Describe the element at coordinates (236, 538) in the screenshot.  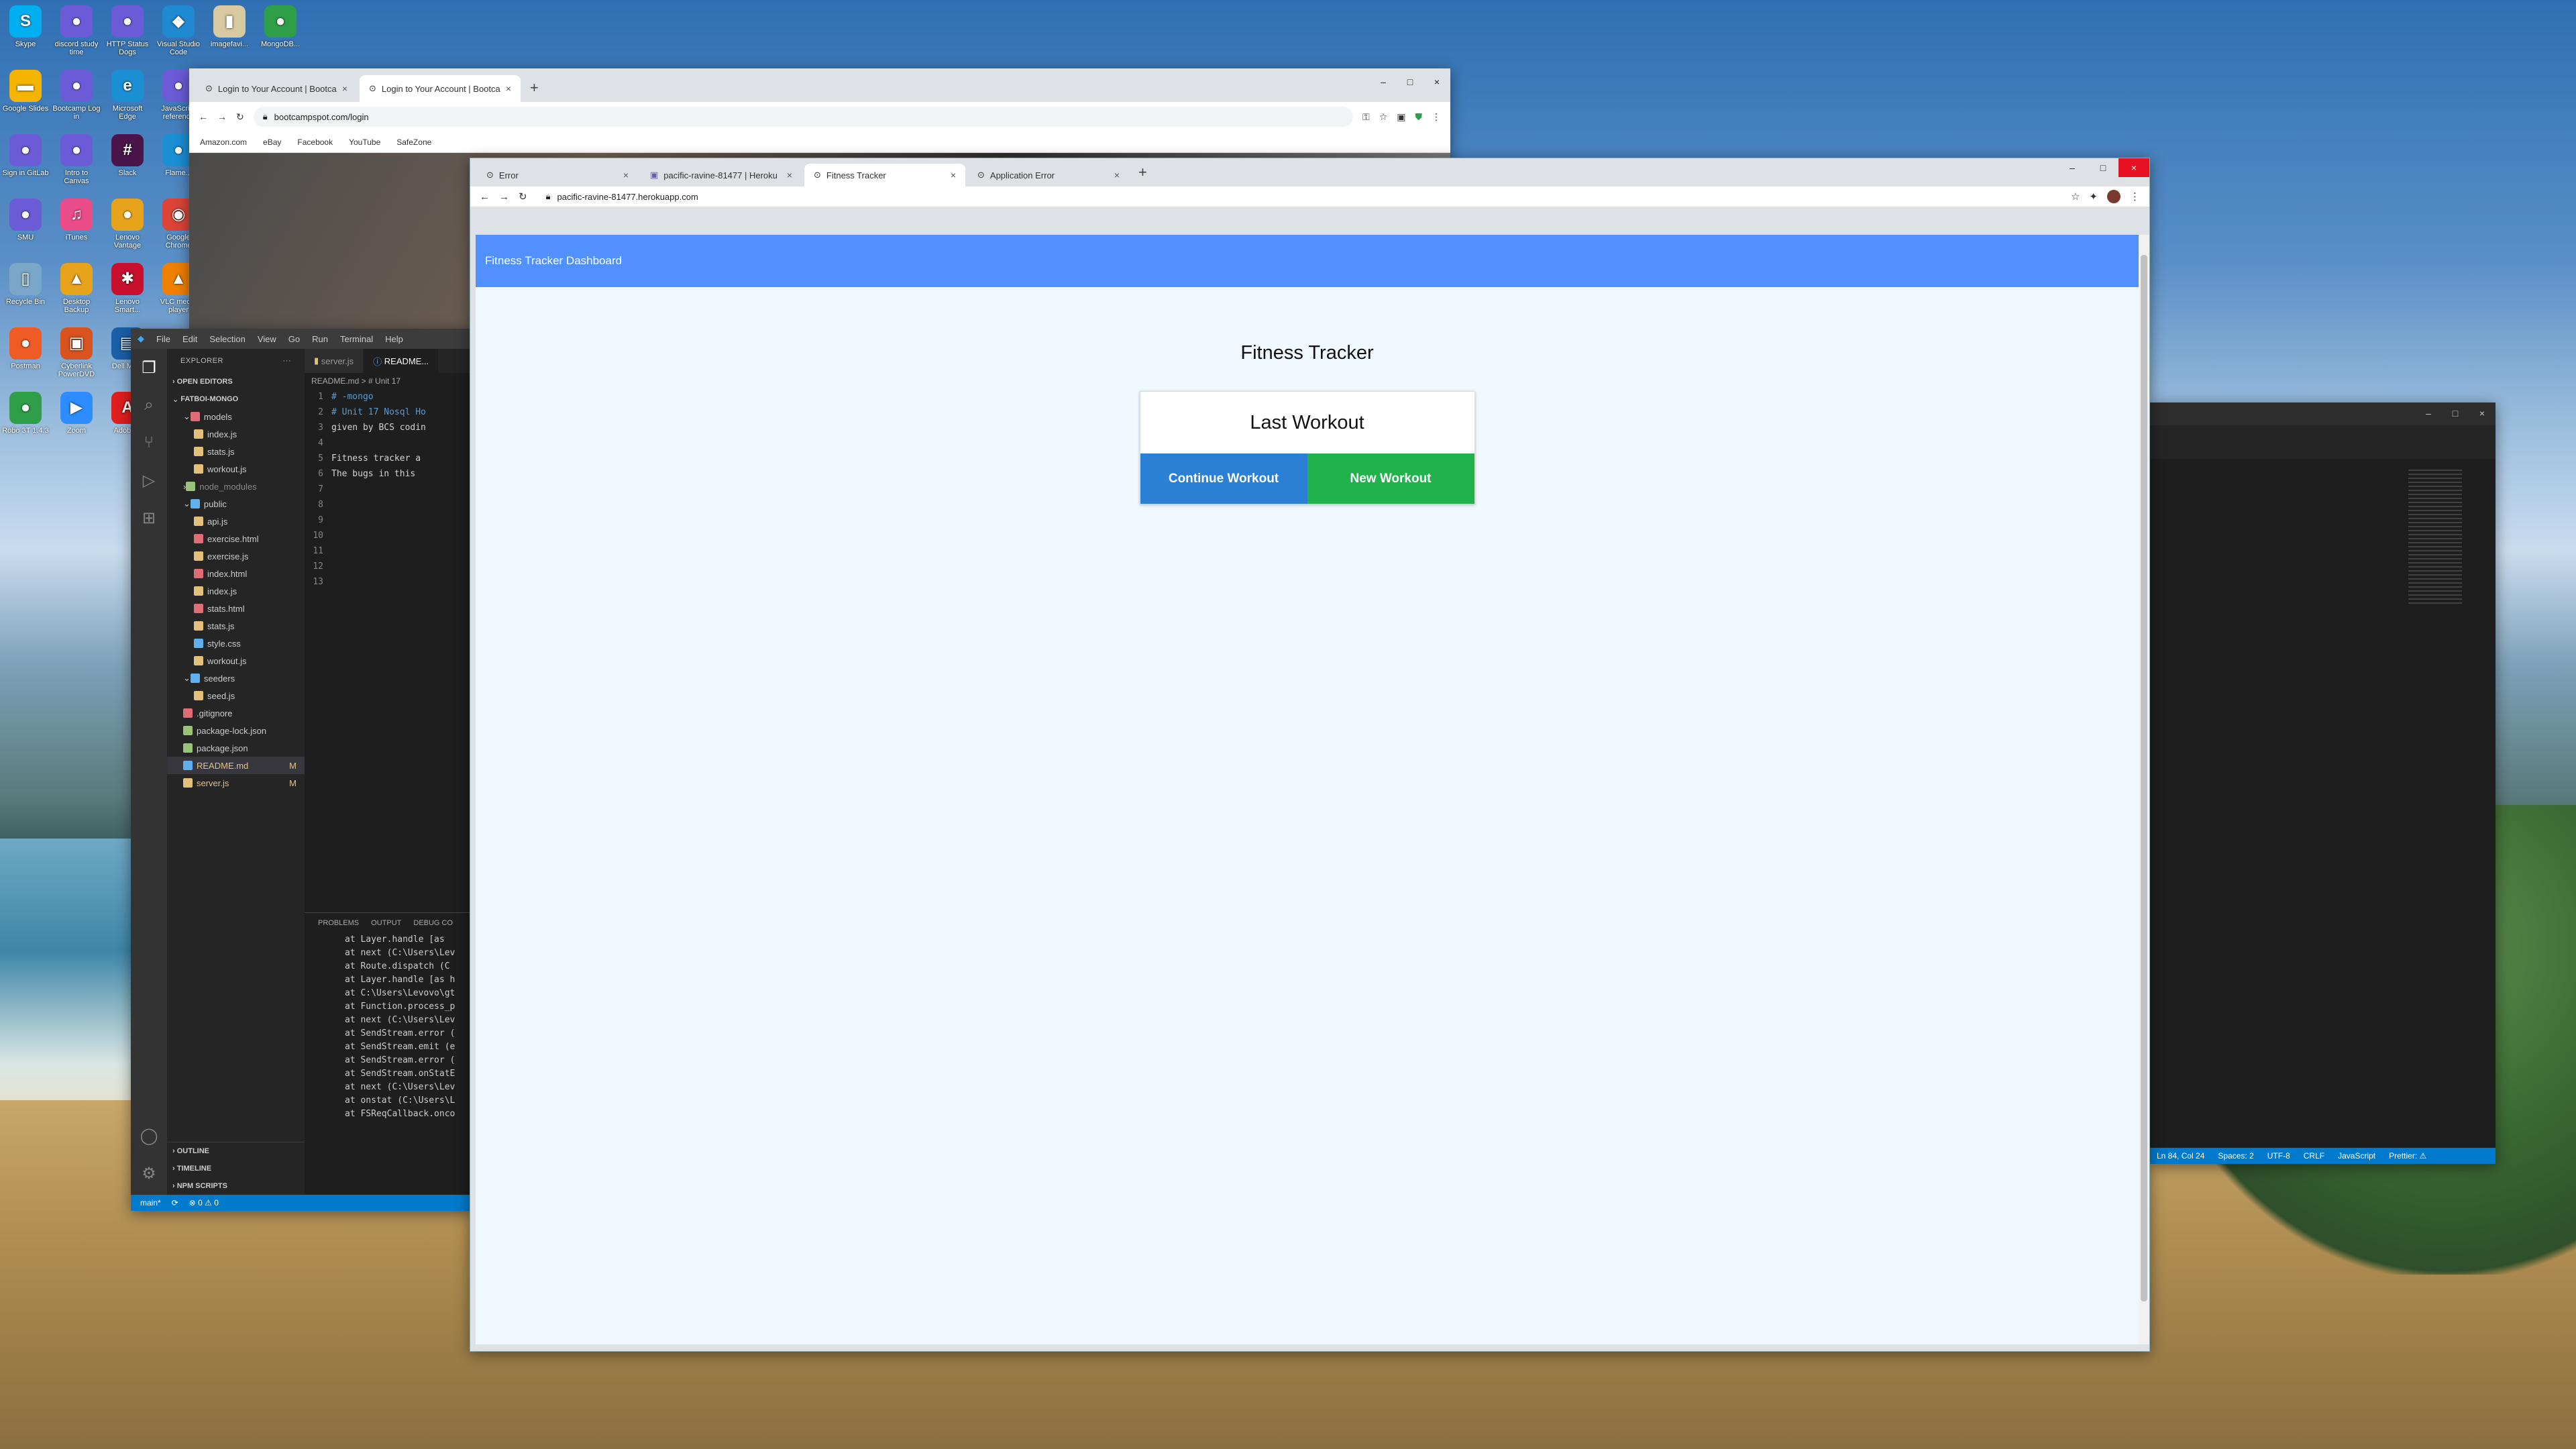
I see `tree-file: exercise.html` at that location.